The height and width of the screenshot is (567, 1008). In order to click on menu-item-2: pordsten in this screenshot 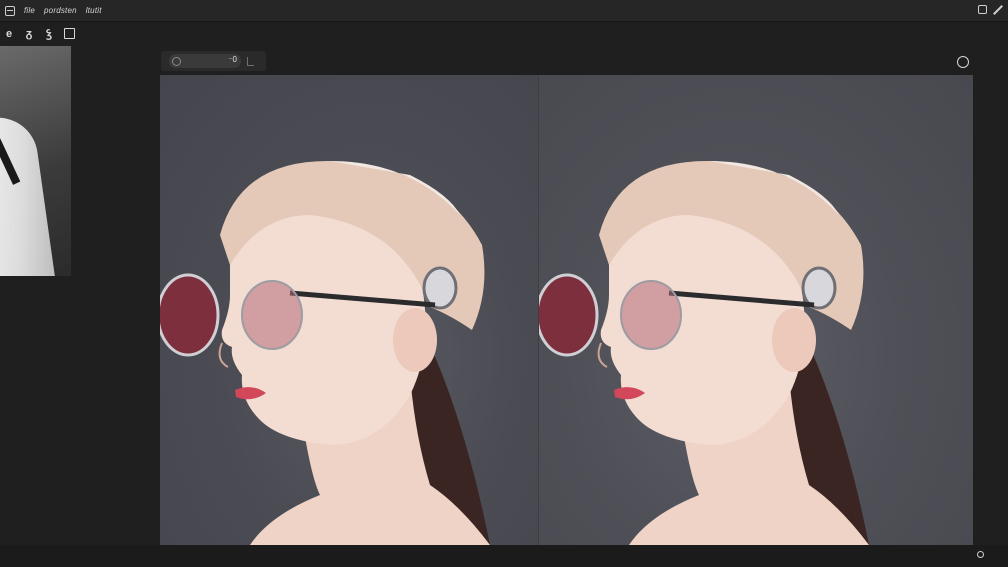, I will do `click(60, 10)`.